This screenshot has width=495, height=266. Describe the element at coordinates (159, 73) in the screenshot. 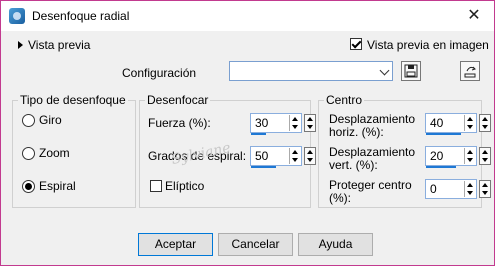

I see `config-label: Configuración` at that location.